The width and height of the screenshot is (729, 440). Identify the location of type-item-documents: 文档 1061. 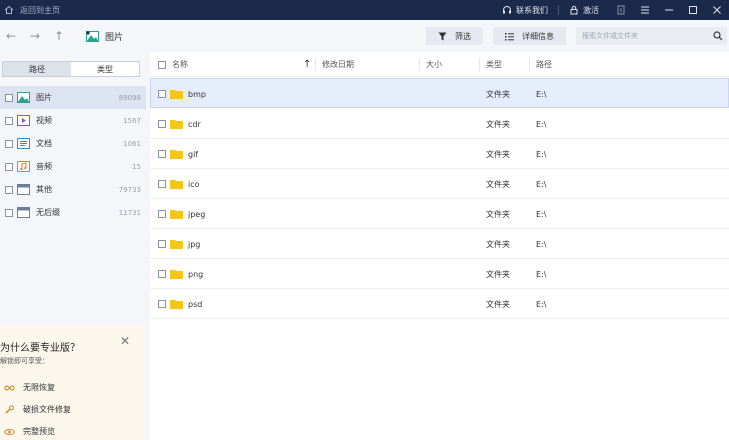
(73, 143).